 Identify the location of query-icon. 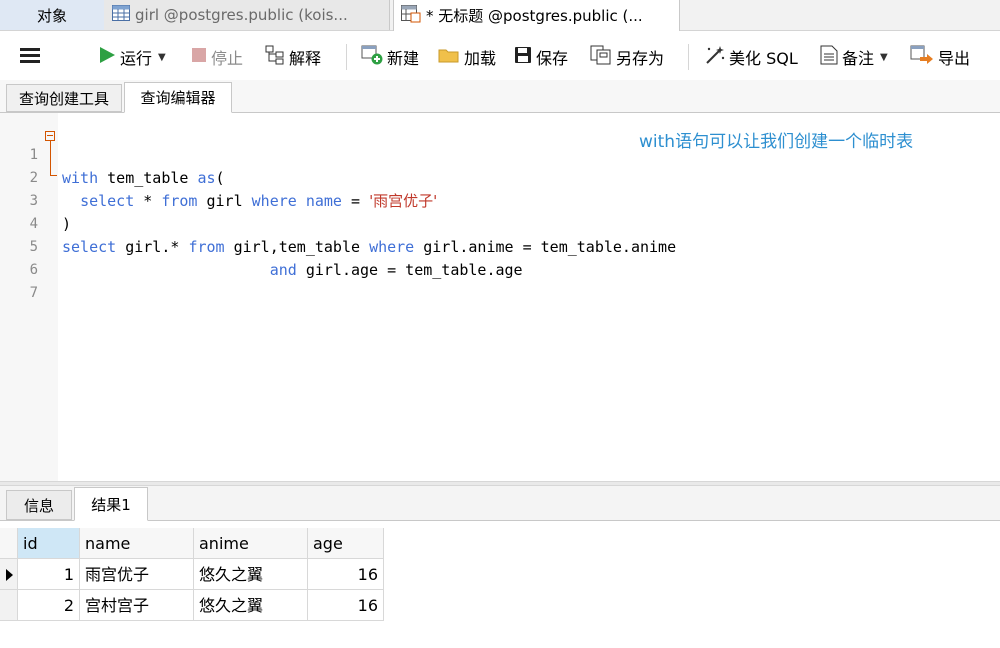
(411, 15).